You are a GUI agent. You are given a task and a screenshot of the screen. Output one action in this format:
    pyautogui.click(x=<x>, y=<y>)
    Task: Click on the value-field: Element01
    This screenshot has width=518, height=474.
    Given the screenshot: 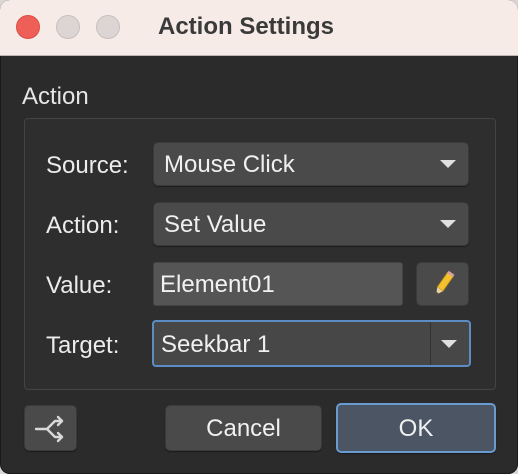 What is the action you would take?
    pyautogui.click(x=278, y=284)
    